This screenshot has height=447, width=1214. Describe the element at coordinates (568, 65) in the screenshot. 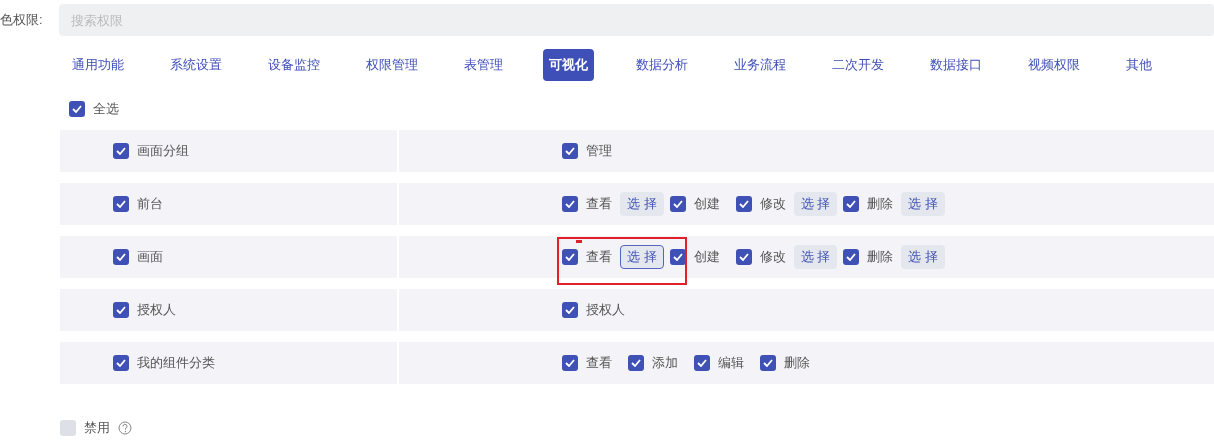

I see `tab: 可视化` at that location.